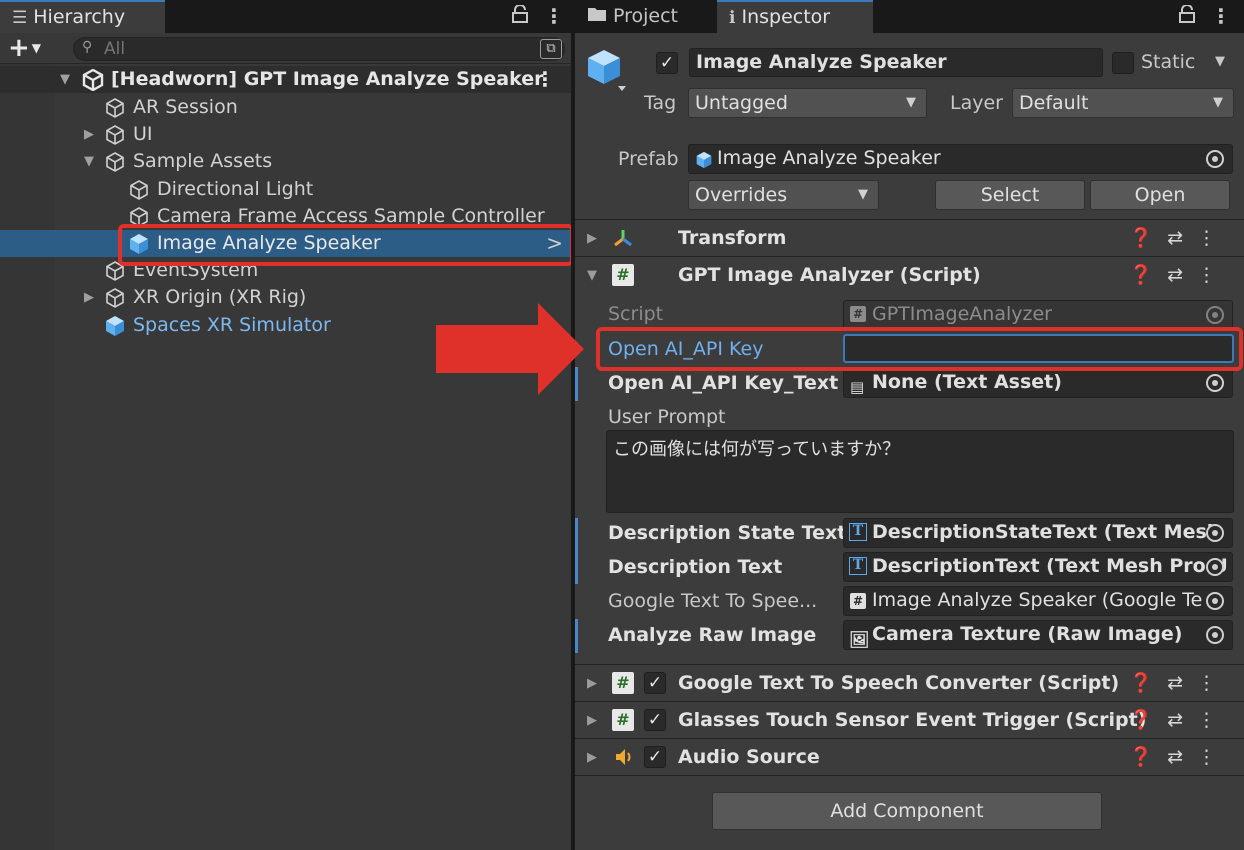 The height and width of the screenshot is (850, 1244). What do you see at coordinates (909, 775) in the screenshot?
I see `divider` at bounding box center [909, 775].